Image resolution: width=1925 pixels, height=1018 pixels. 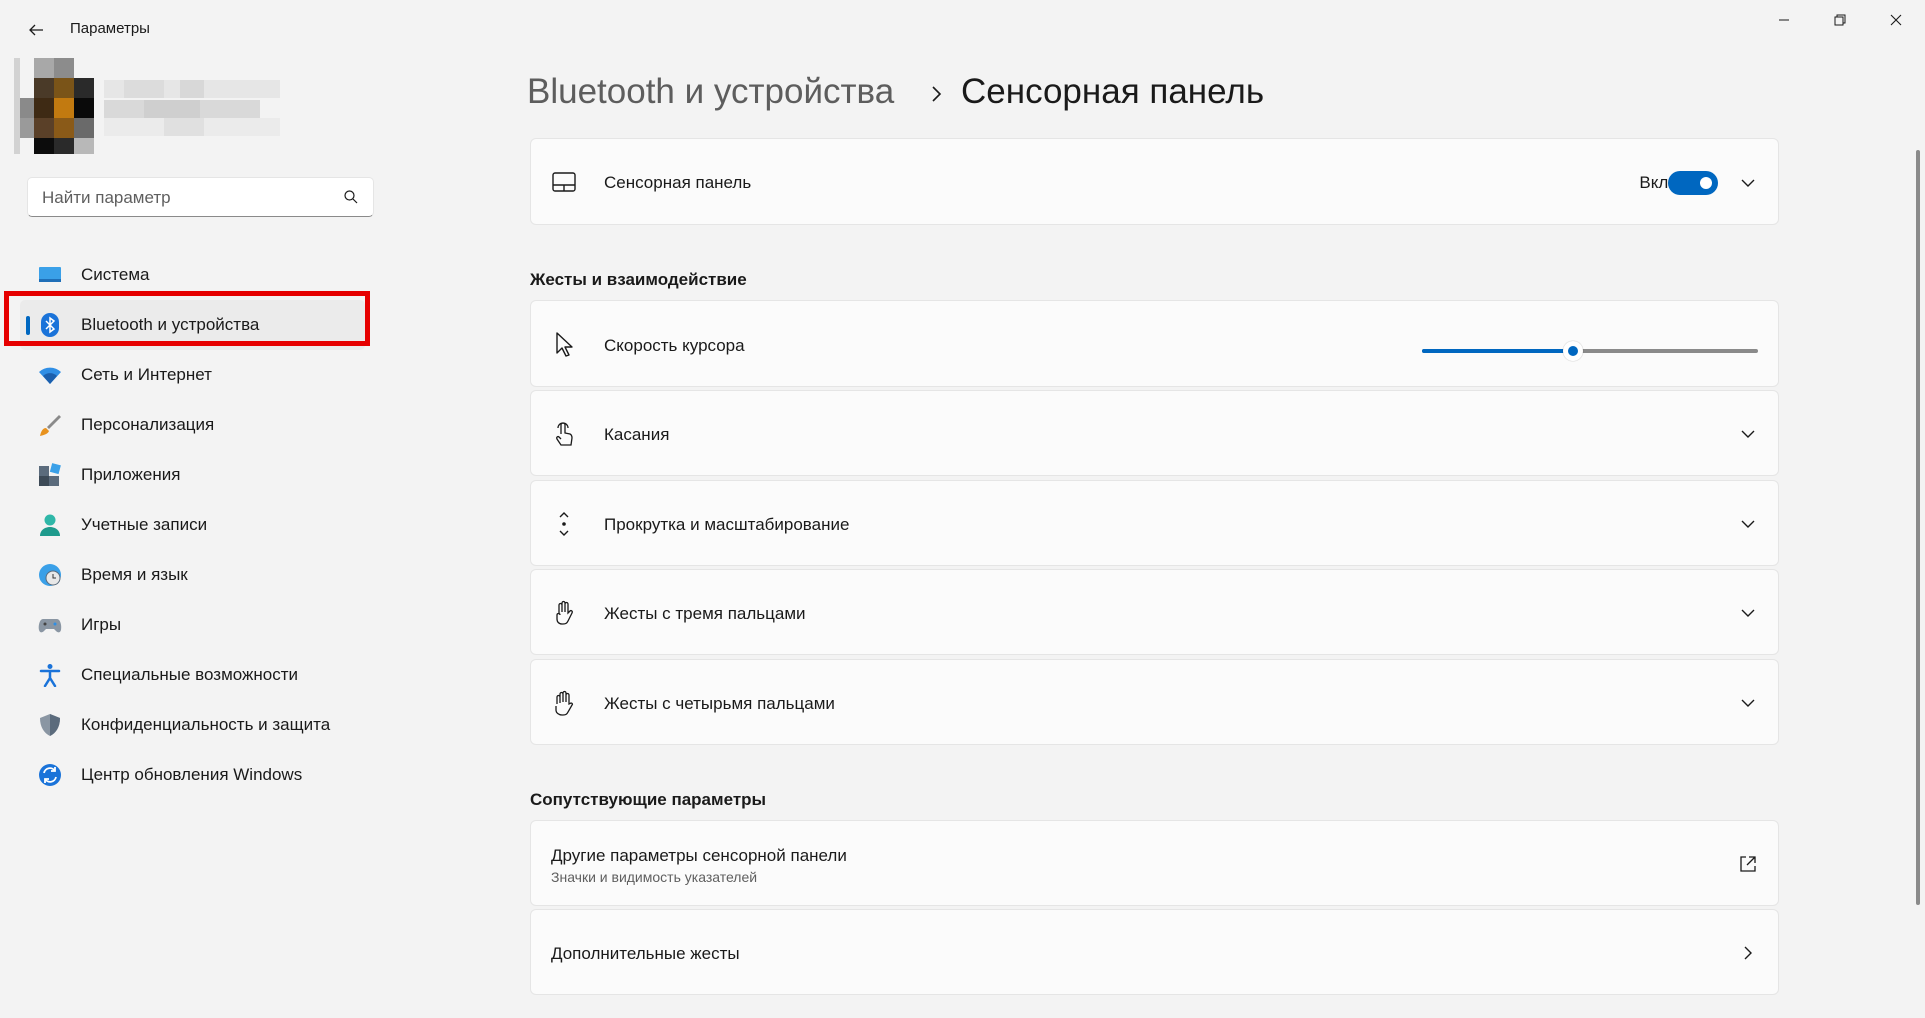 I want to click on touchpad-icon, so click(x=564, y=182).